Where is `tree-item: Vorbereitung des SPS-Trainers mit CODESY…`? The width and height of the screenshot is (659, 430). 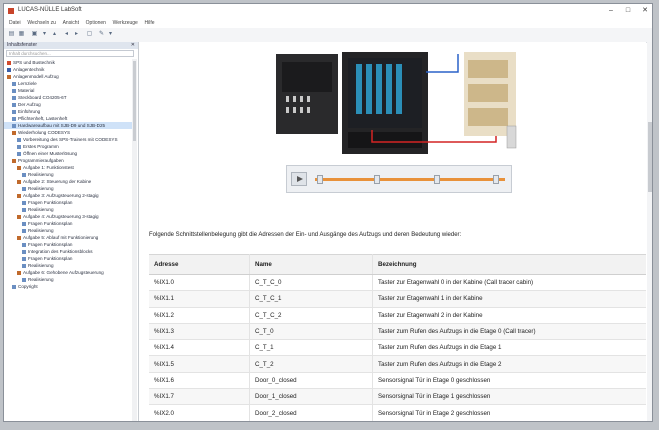
tree-item: Vorbereitung des SPS-Trainers mit CODESY… is located at coordinates (68, 139).